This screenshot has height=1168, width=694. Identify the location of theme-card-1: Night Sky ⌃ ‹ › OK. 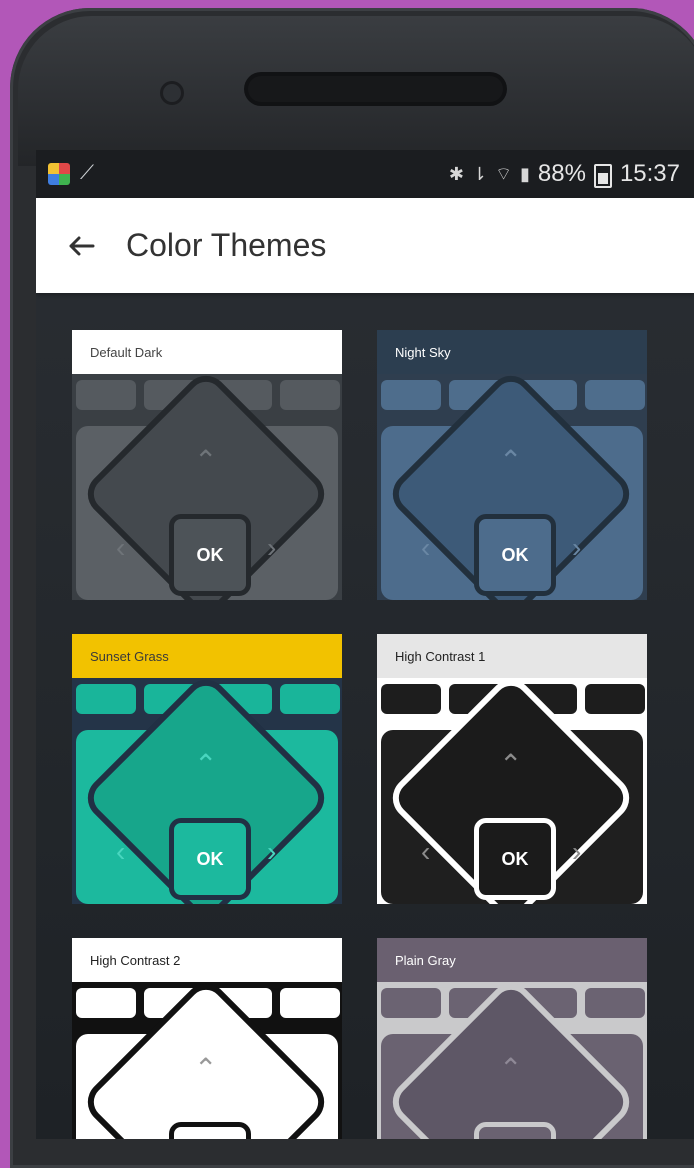
(512, 465).